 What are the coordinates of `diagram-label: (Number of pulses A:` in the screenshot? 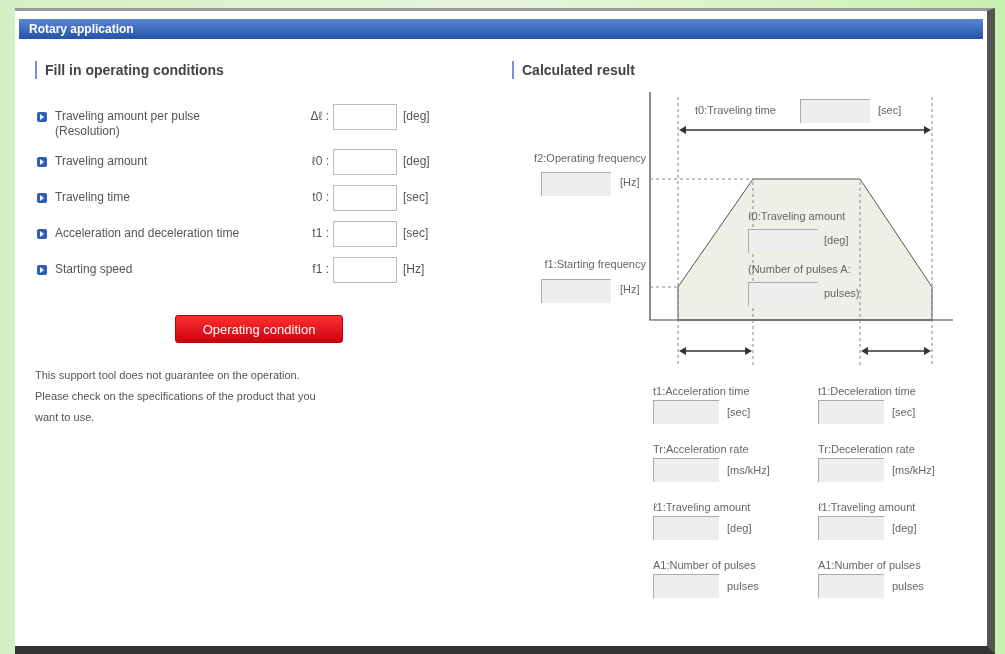 It's located at (799, 269).